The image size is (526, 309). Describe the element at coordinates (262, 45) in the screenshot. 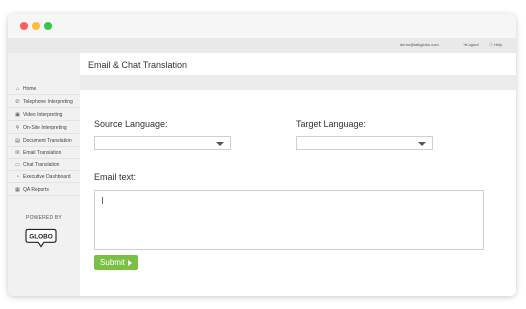

I see `top-bar: demo@talkglobo.com ⇥Logout ⓘ Help` at that location.